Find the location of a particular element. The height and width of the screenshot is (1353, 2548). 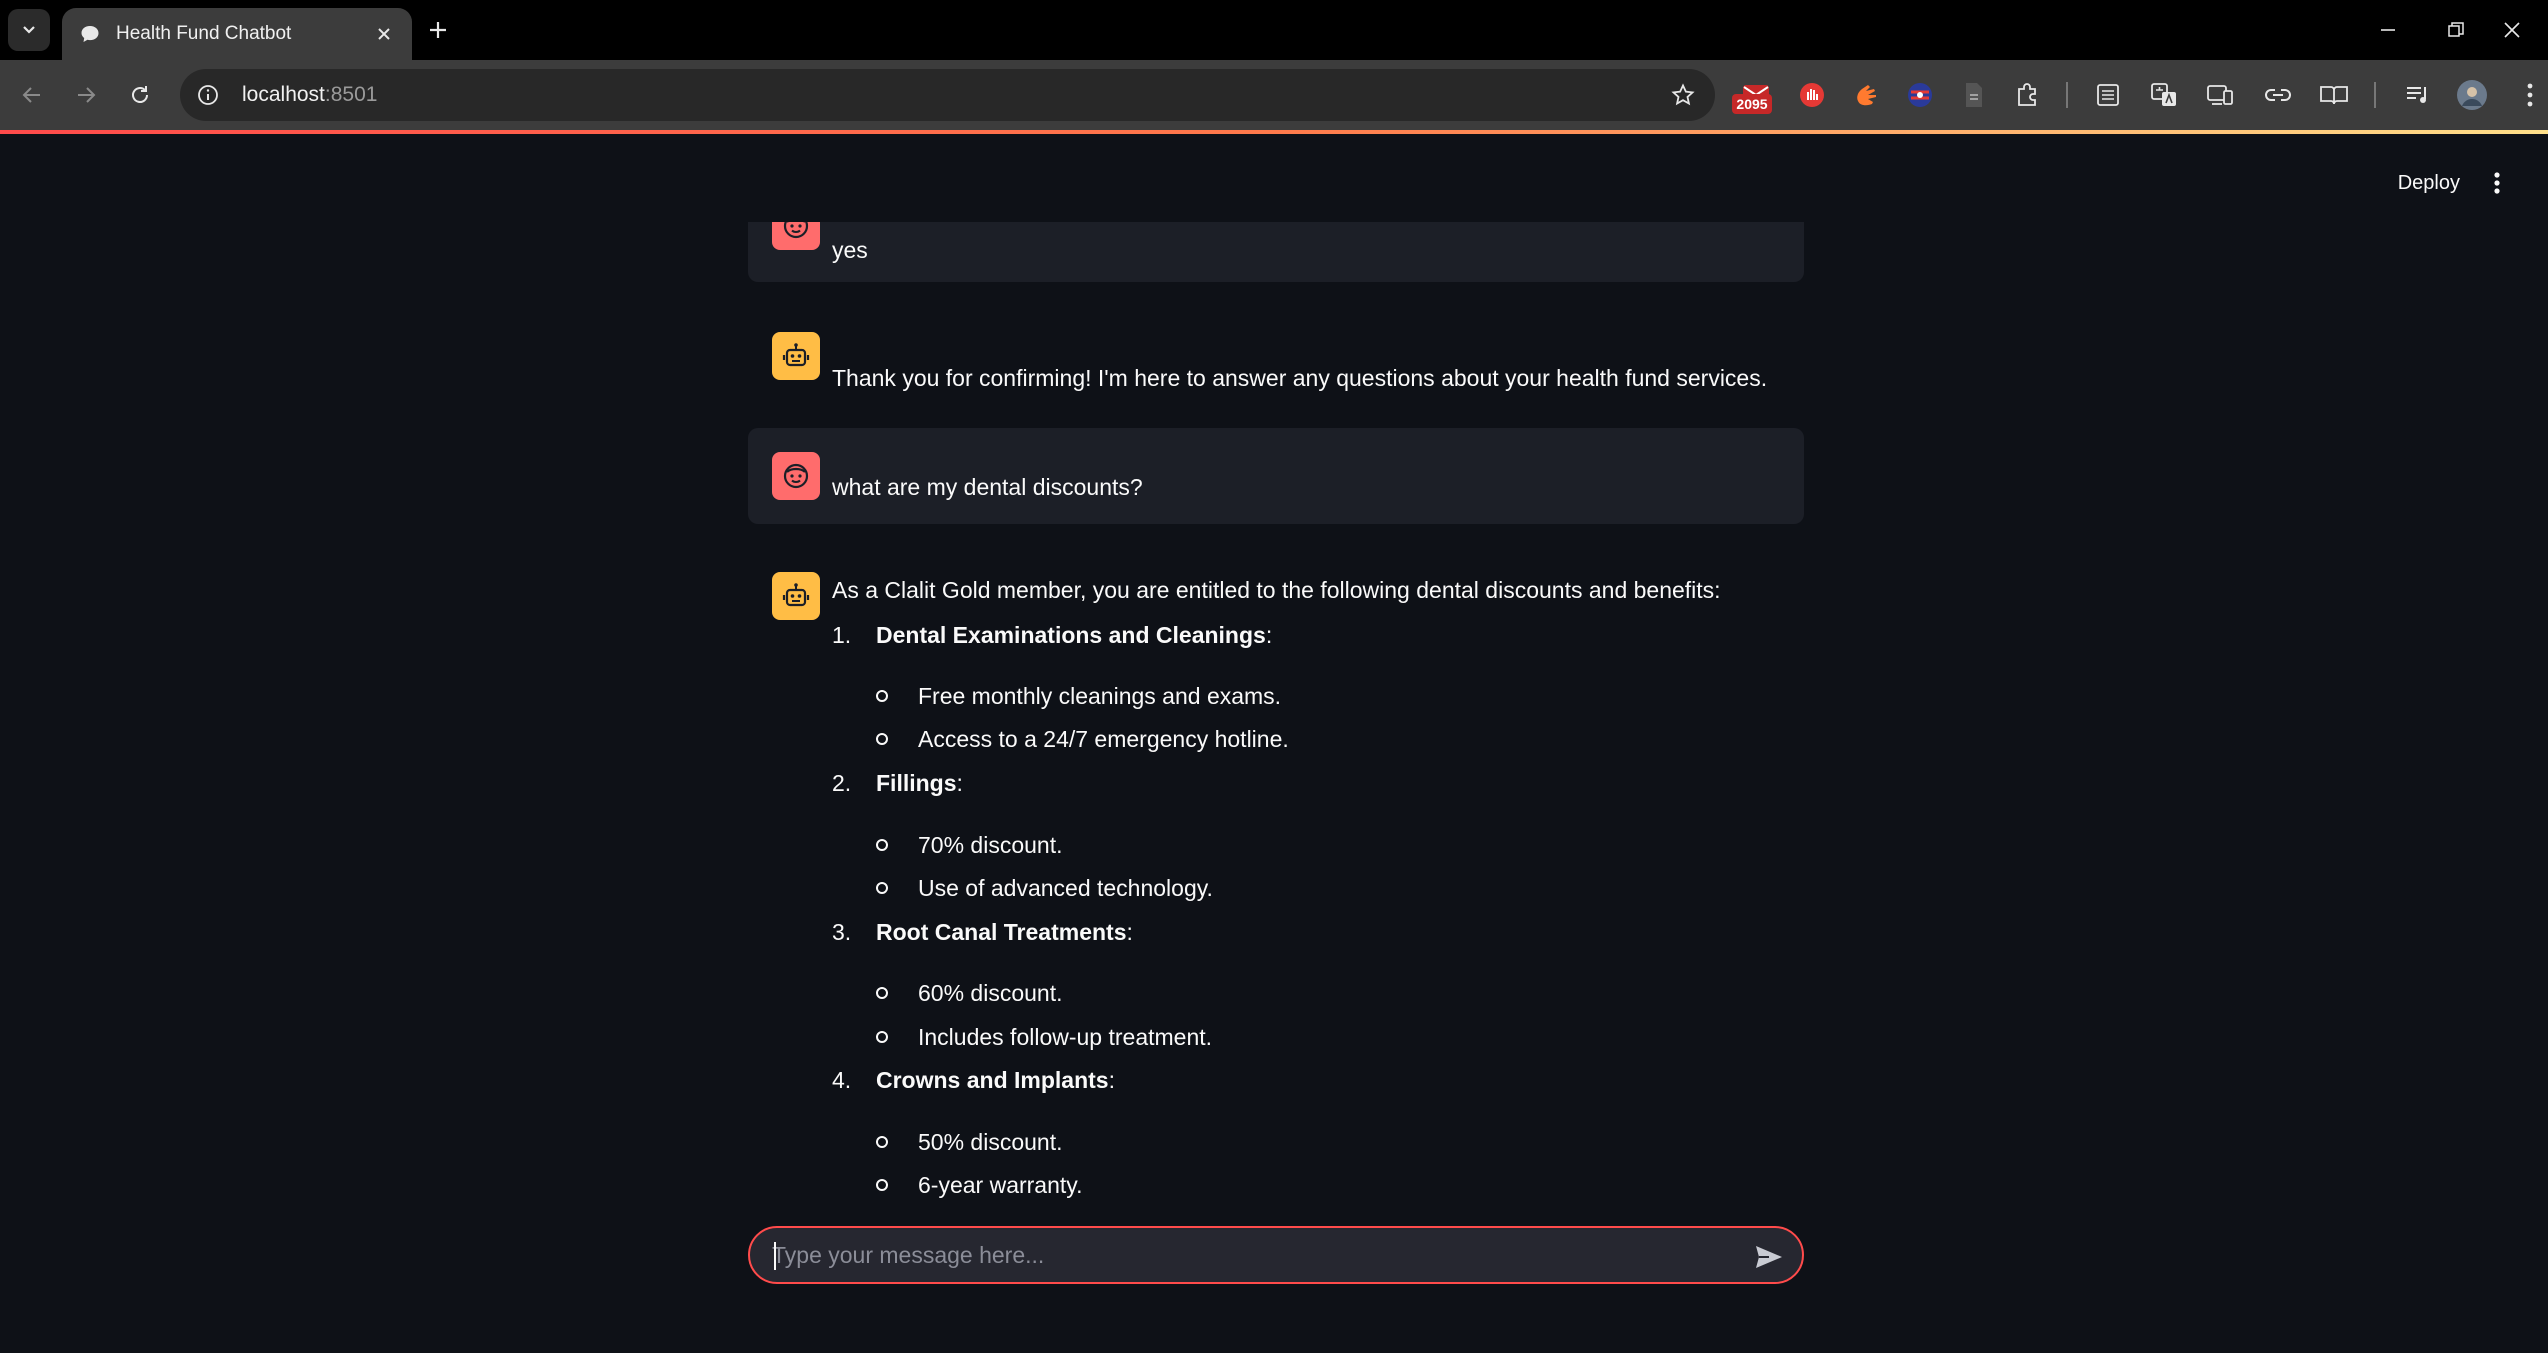

text-caret is located at coordinates (775, 1256).